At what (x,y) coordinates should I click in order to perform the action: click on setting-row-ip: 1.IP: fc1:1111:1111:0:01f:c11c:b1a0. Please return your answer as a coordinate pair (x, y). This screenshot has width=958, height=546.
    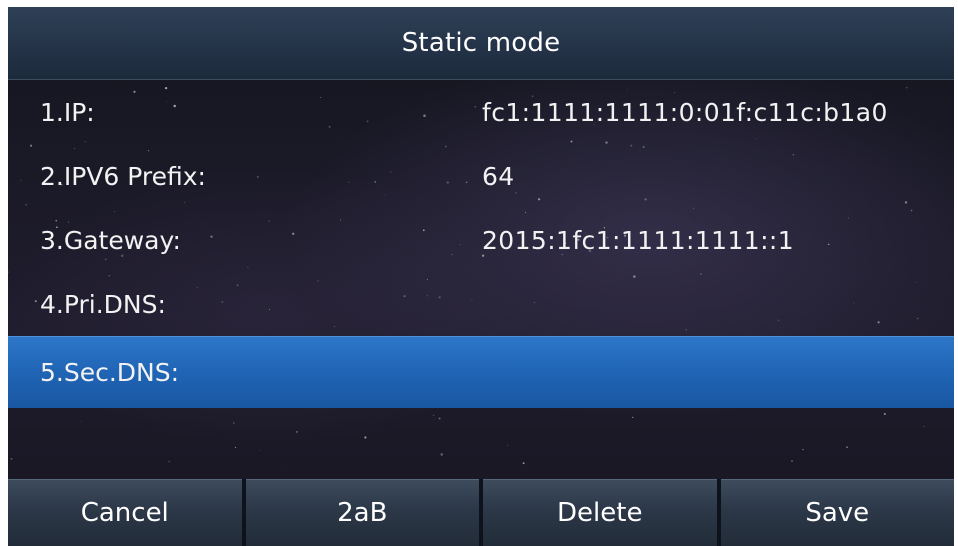
    Looking at the image, I should click on (481, 112).